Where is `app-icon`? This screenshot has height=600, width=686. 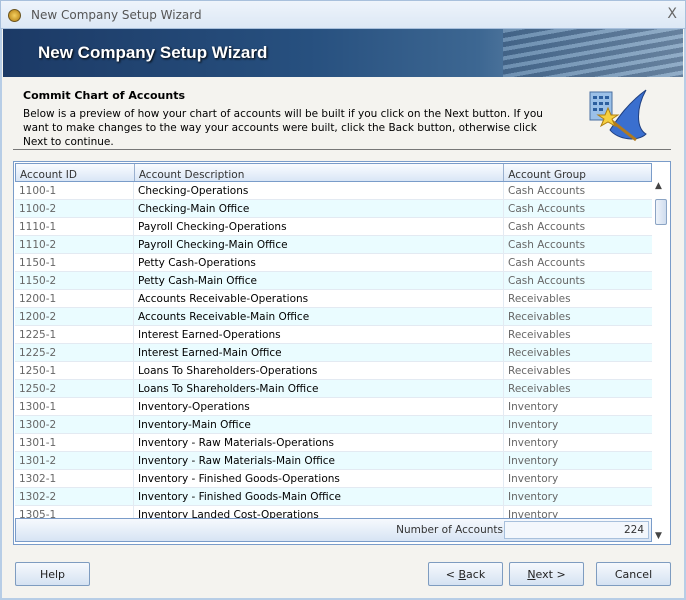 app-icon is located at coordinates (14, 15).